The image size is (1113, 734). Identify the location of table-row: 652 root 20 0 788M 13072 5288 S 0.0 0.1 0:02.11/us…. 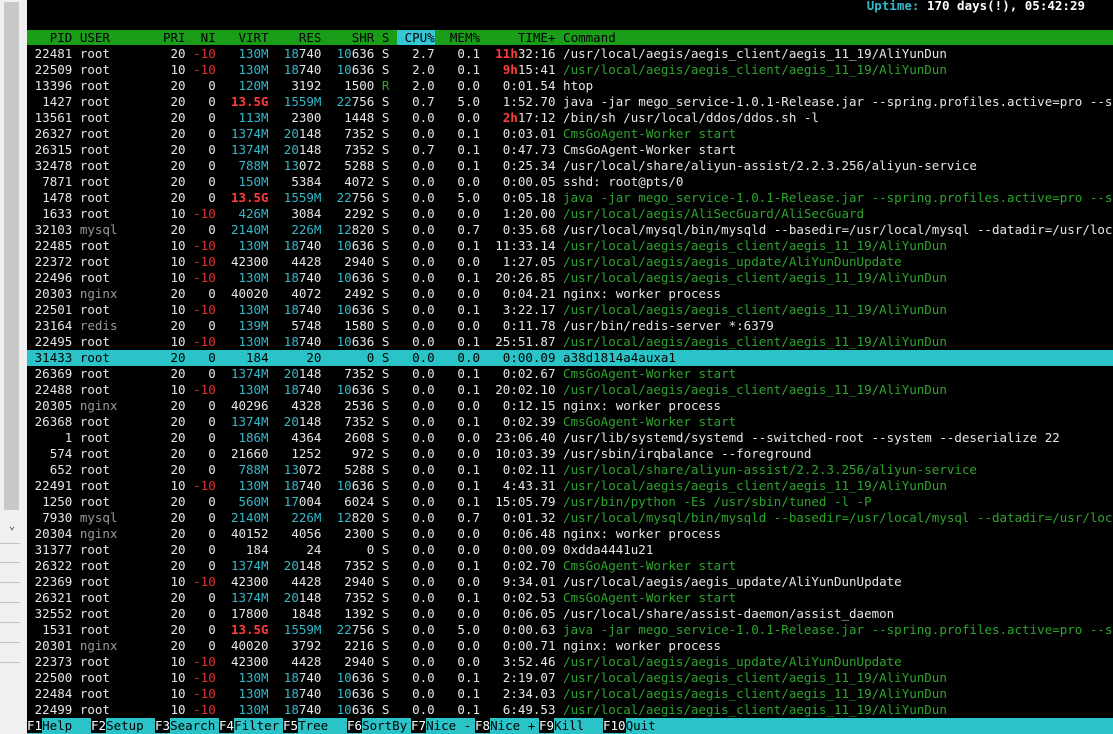
(570, 470).